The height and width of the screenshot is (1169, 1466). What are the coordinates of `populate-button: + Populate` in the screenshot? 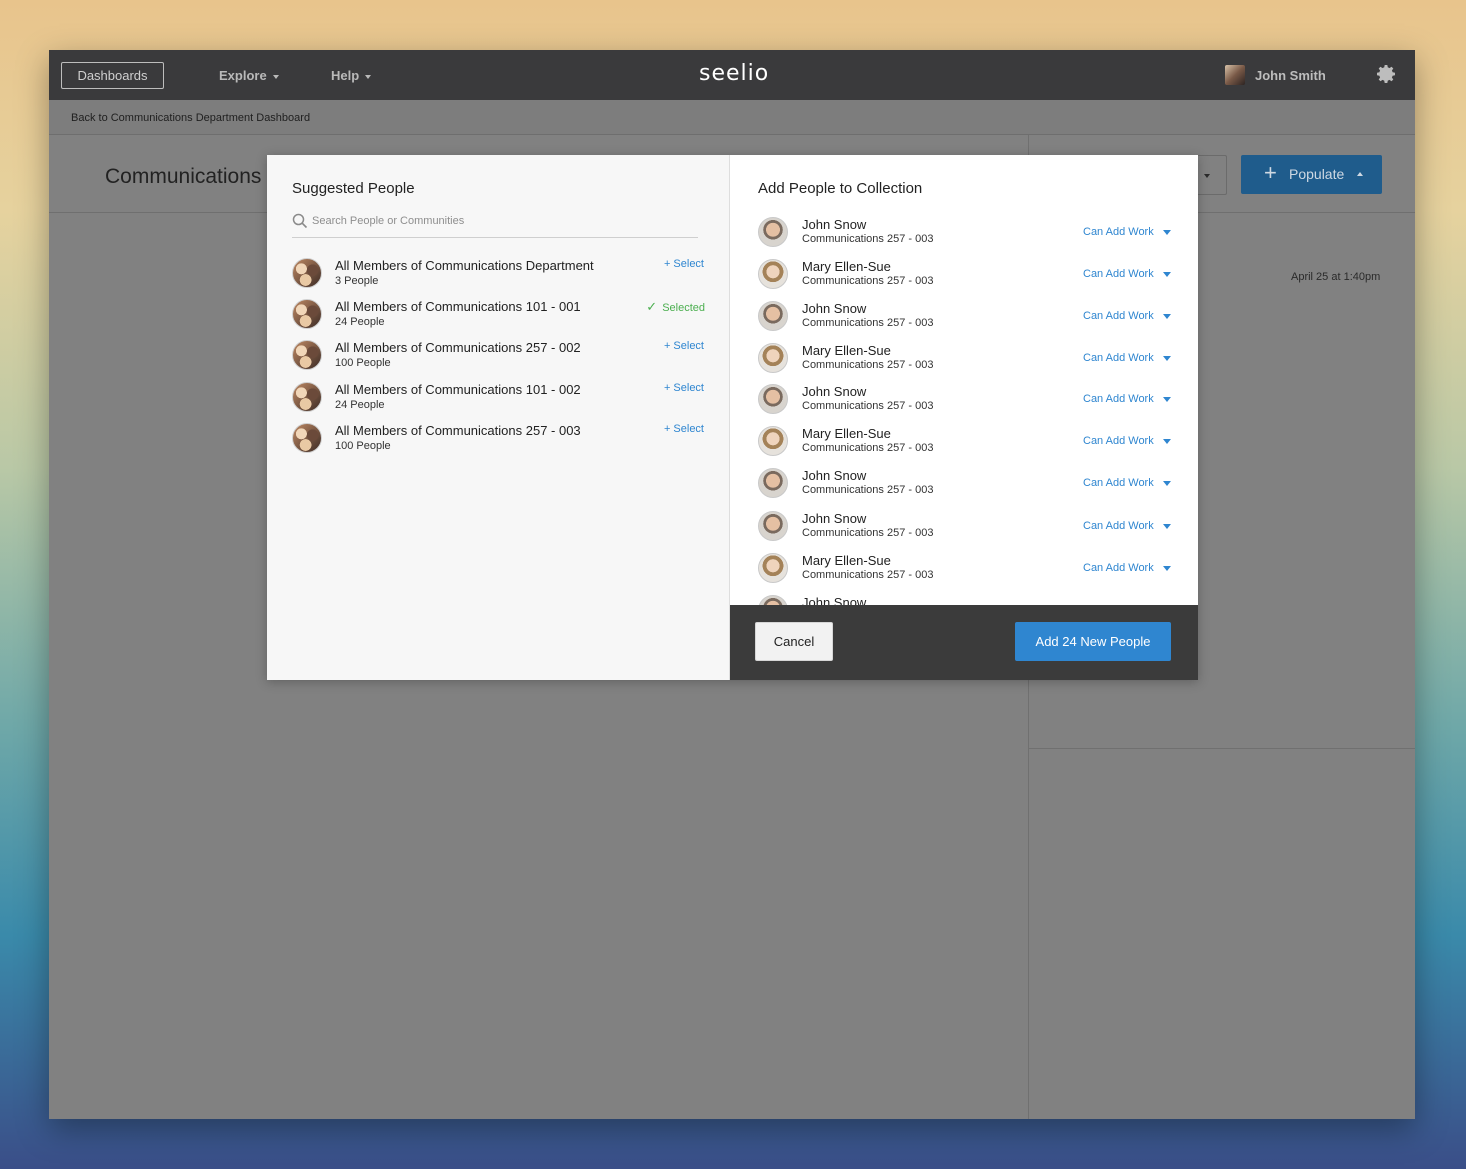 It's located at (1311, 174).